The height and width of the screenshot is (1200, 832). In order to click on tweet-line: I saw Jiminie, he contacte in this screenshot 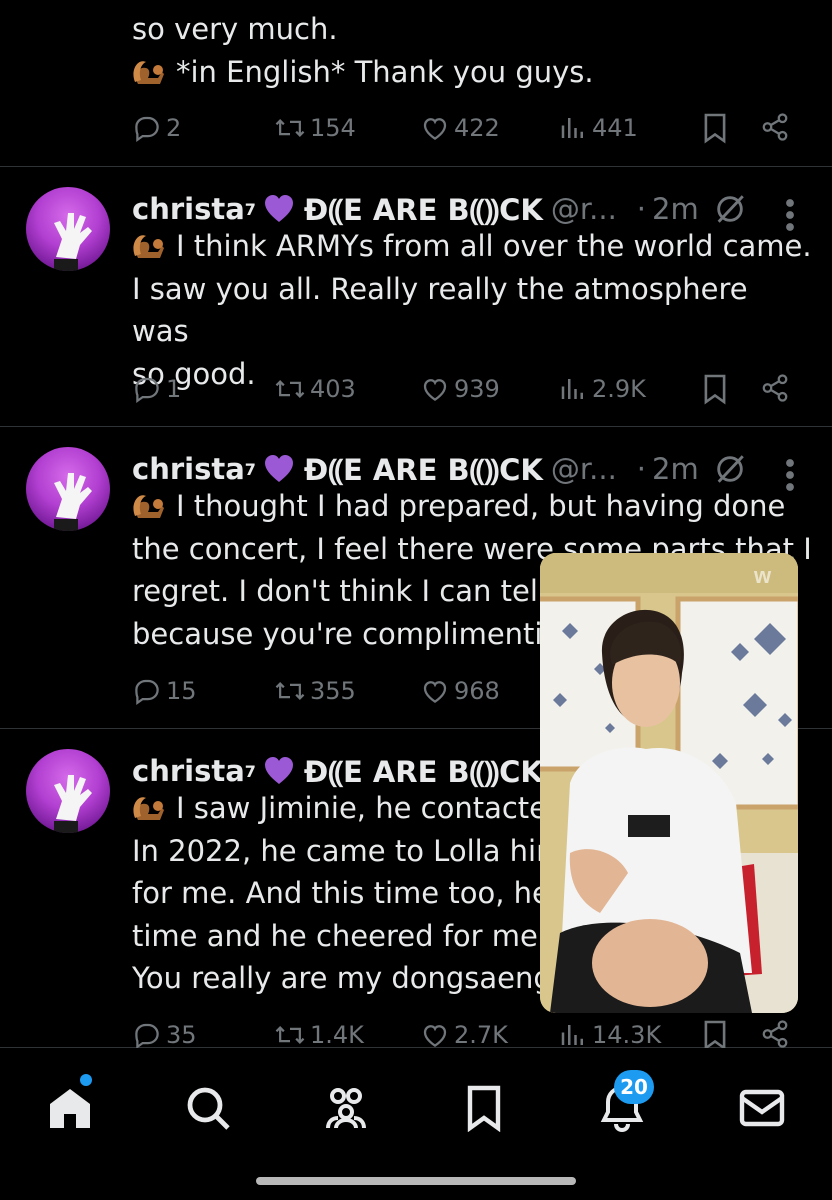, I will do `click(362, 808)`.